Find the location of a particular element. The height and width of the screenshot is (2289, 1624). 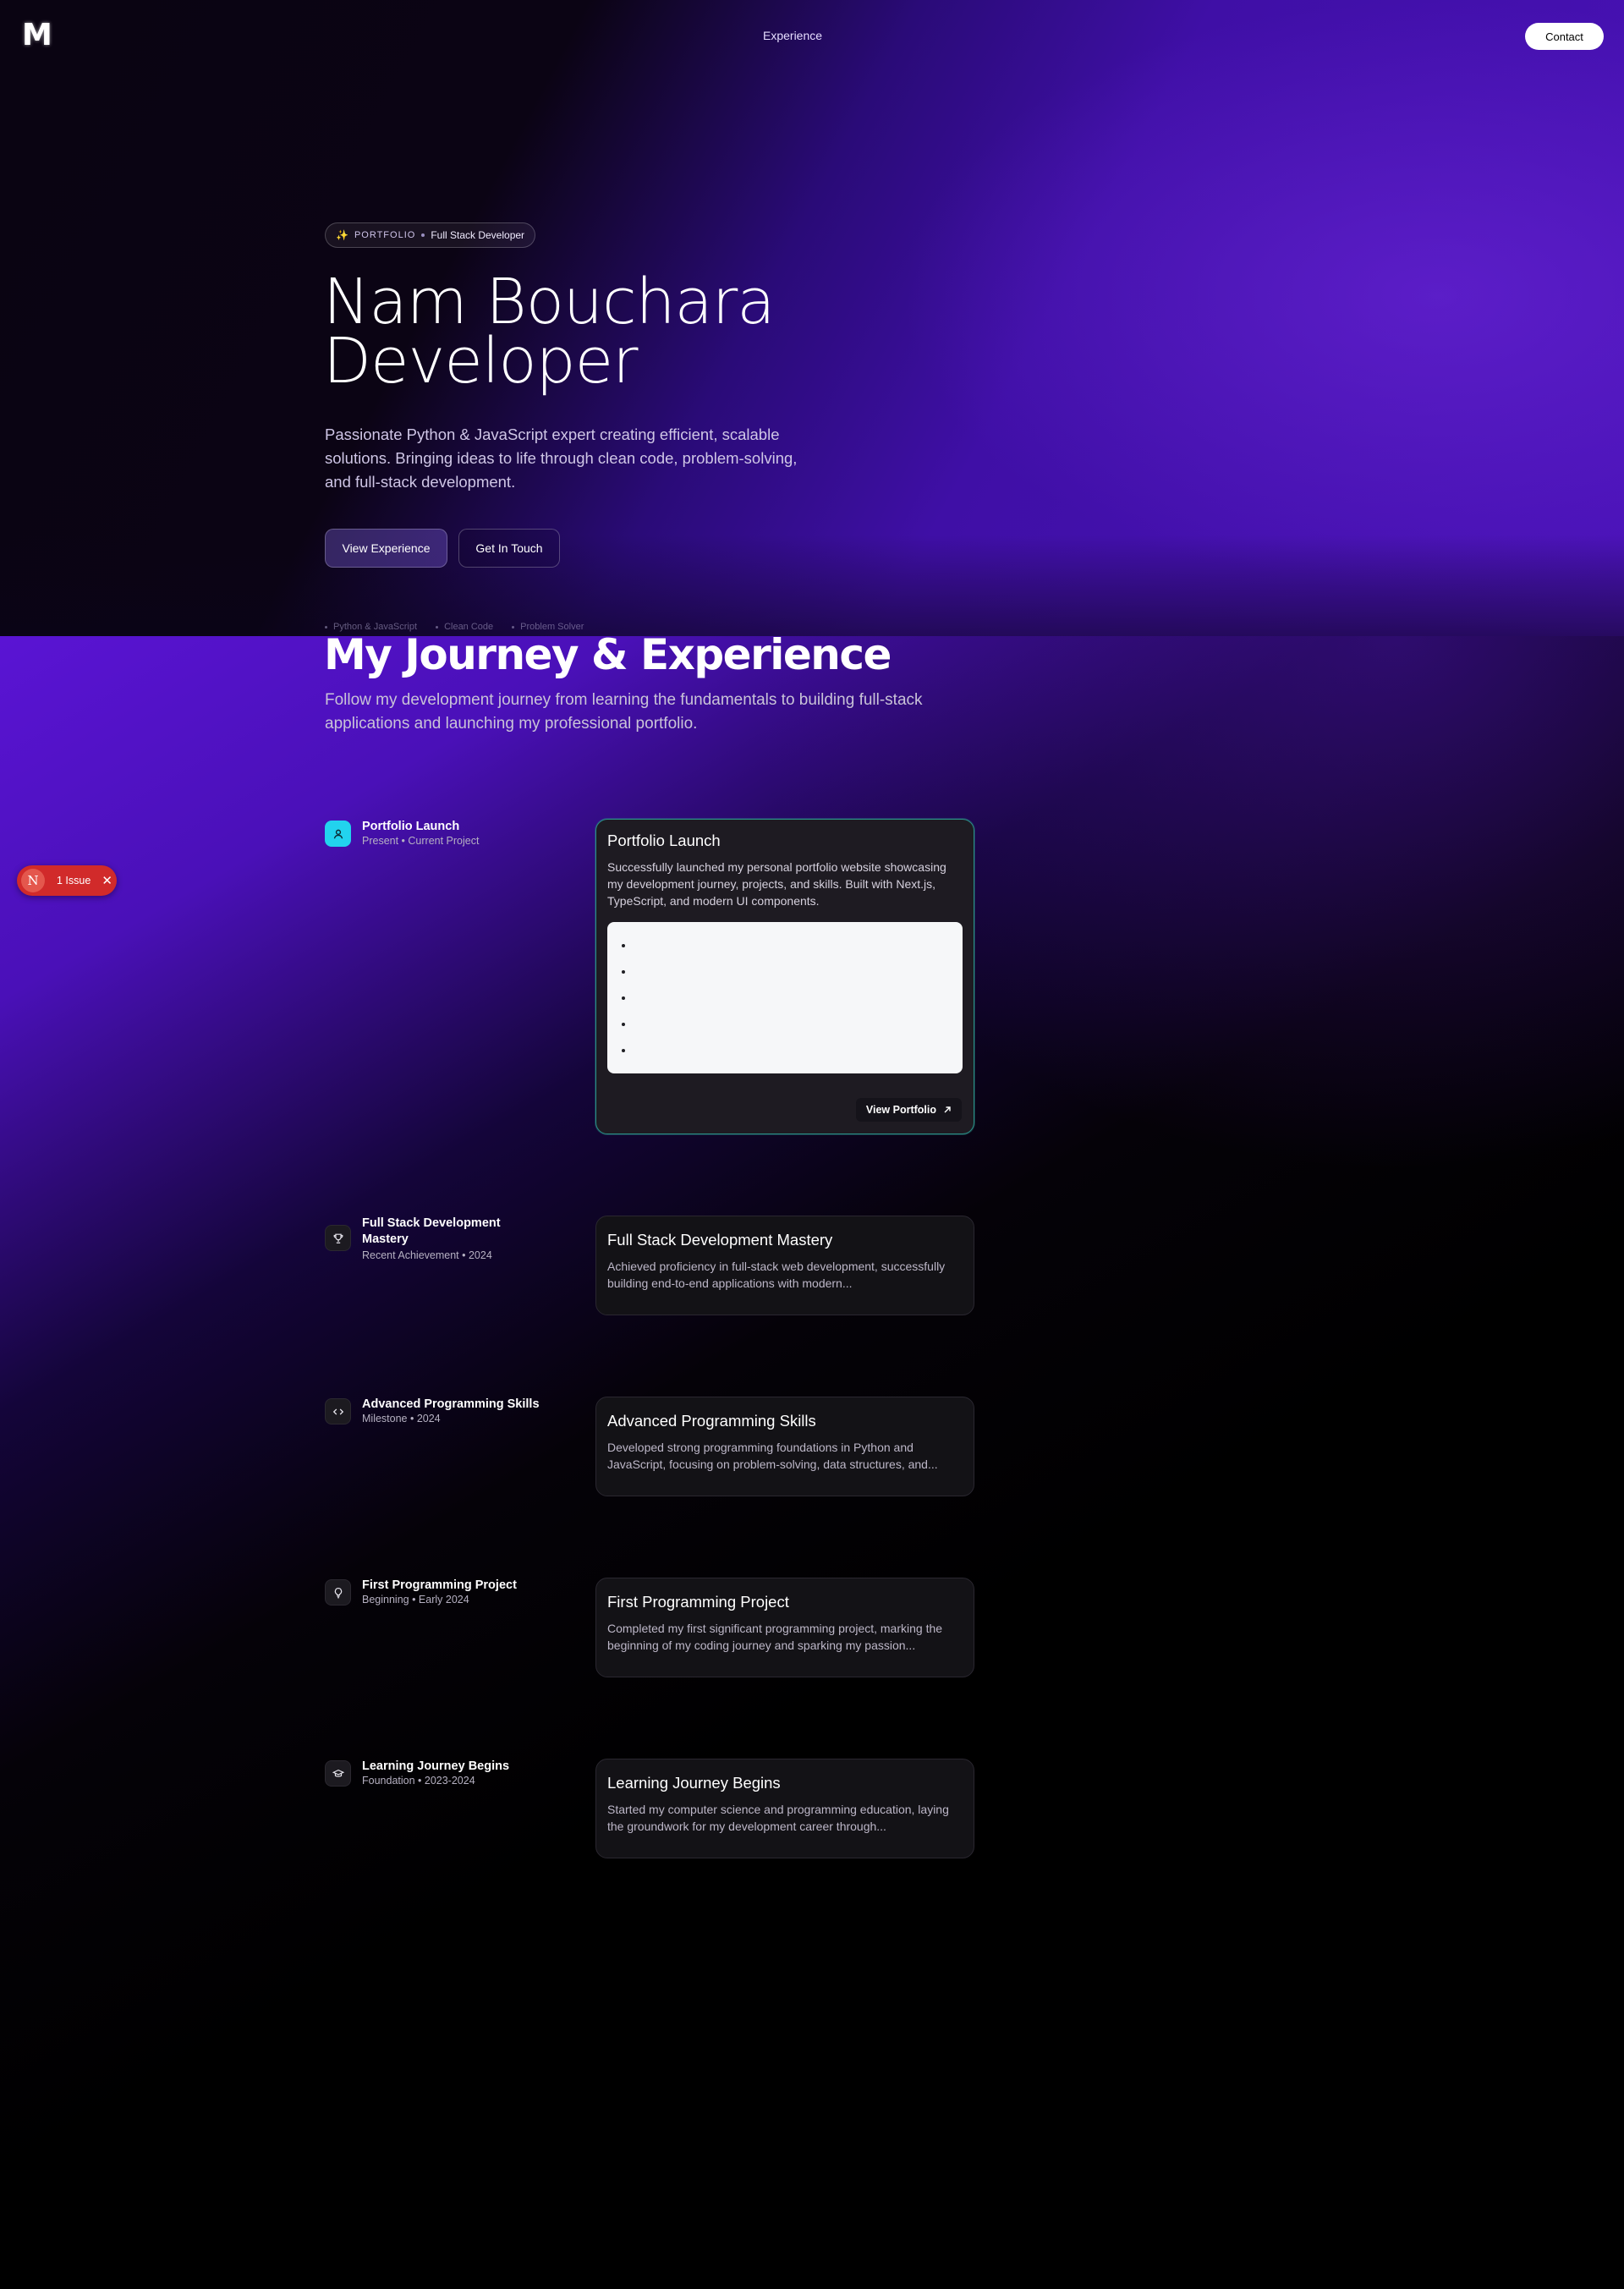

contact-button: Contact is located at coordinates (1564, 36).